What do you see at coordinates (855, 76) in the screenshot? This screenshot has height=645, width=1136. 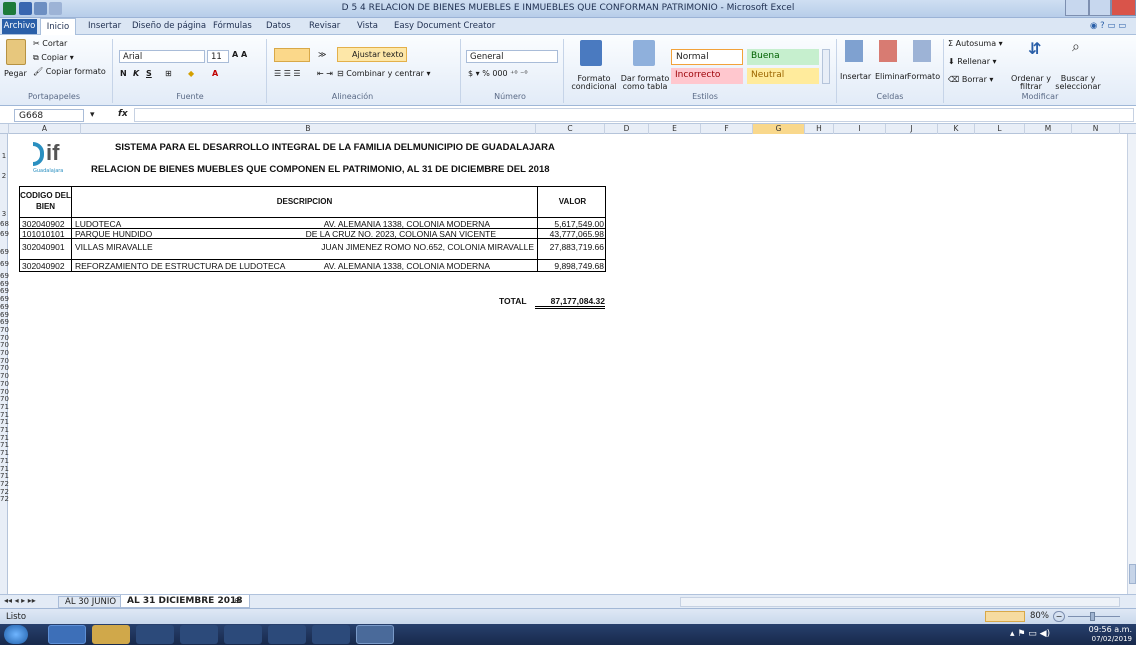 I see `insert-cells-button: Insertar` at bounding box center [855, 76].